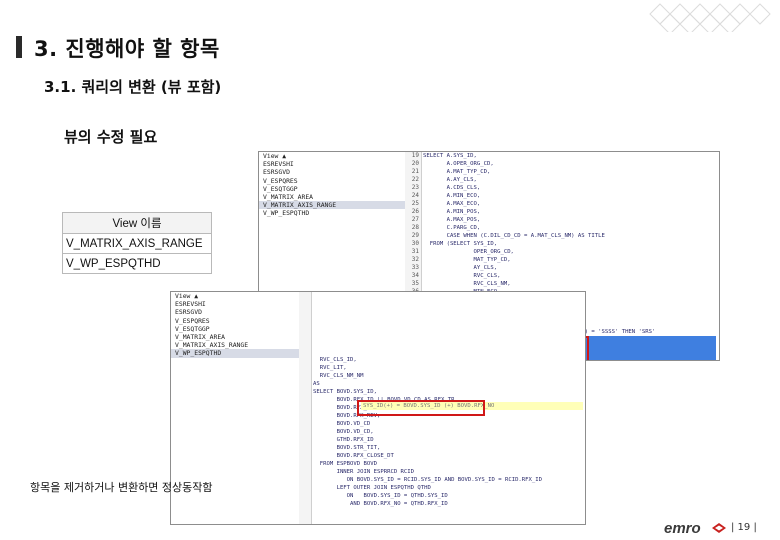 The image size is (780, 540). I want to click on code-line: BOVD.VD_CD,, so click(343, 432).